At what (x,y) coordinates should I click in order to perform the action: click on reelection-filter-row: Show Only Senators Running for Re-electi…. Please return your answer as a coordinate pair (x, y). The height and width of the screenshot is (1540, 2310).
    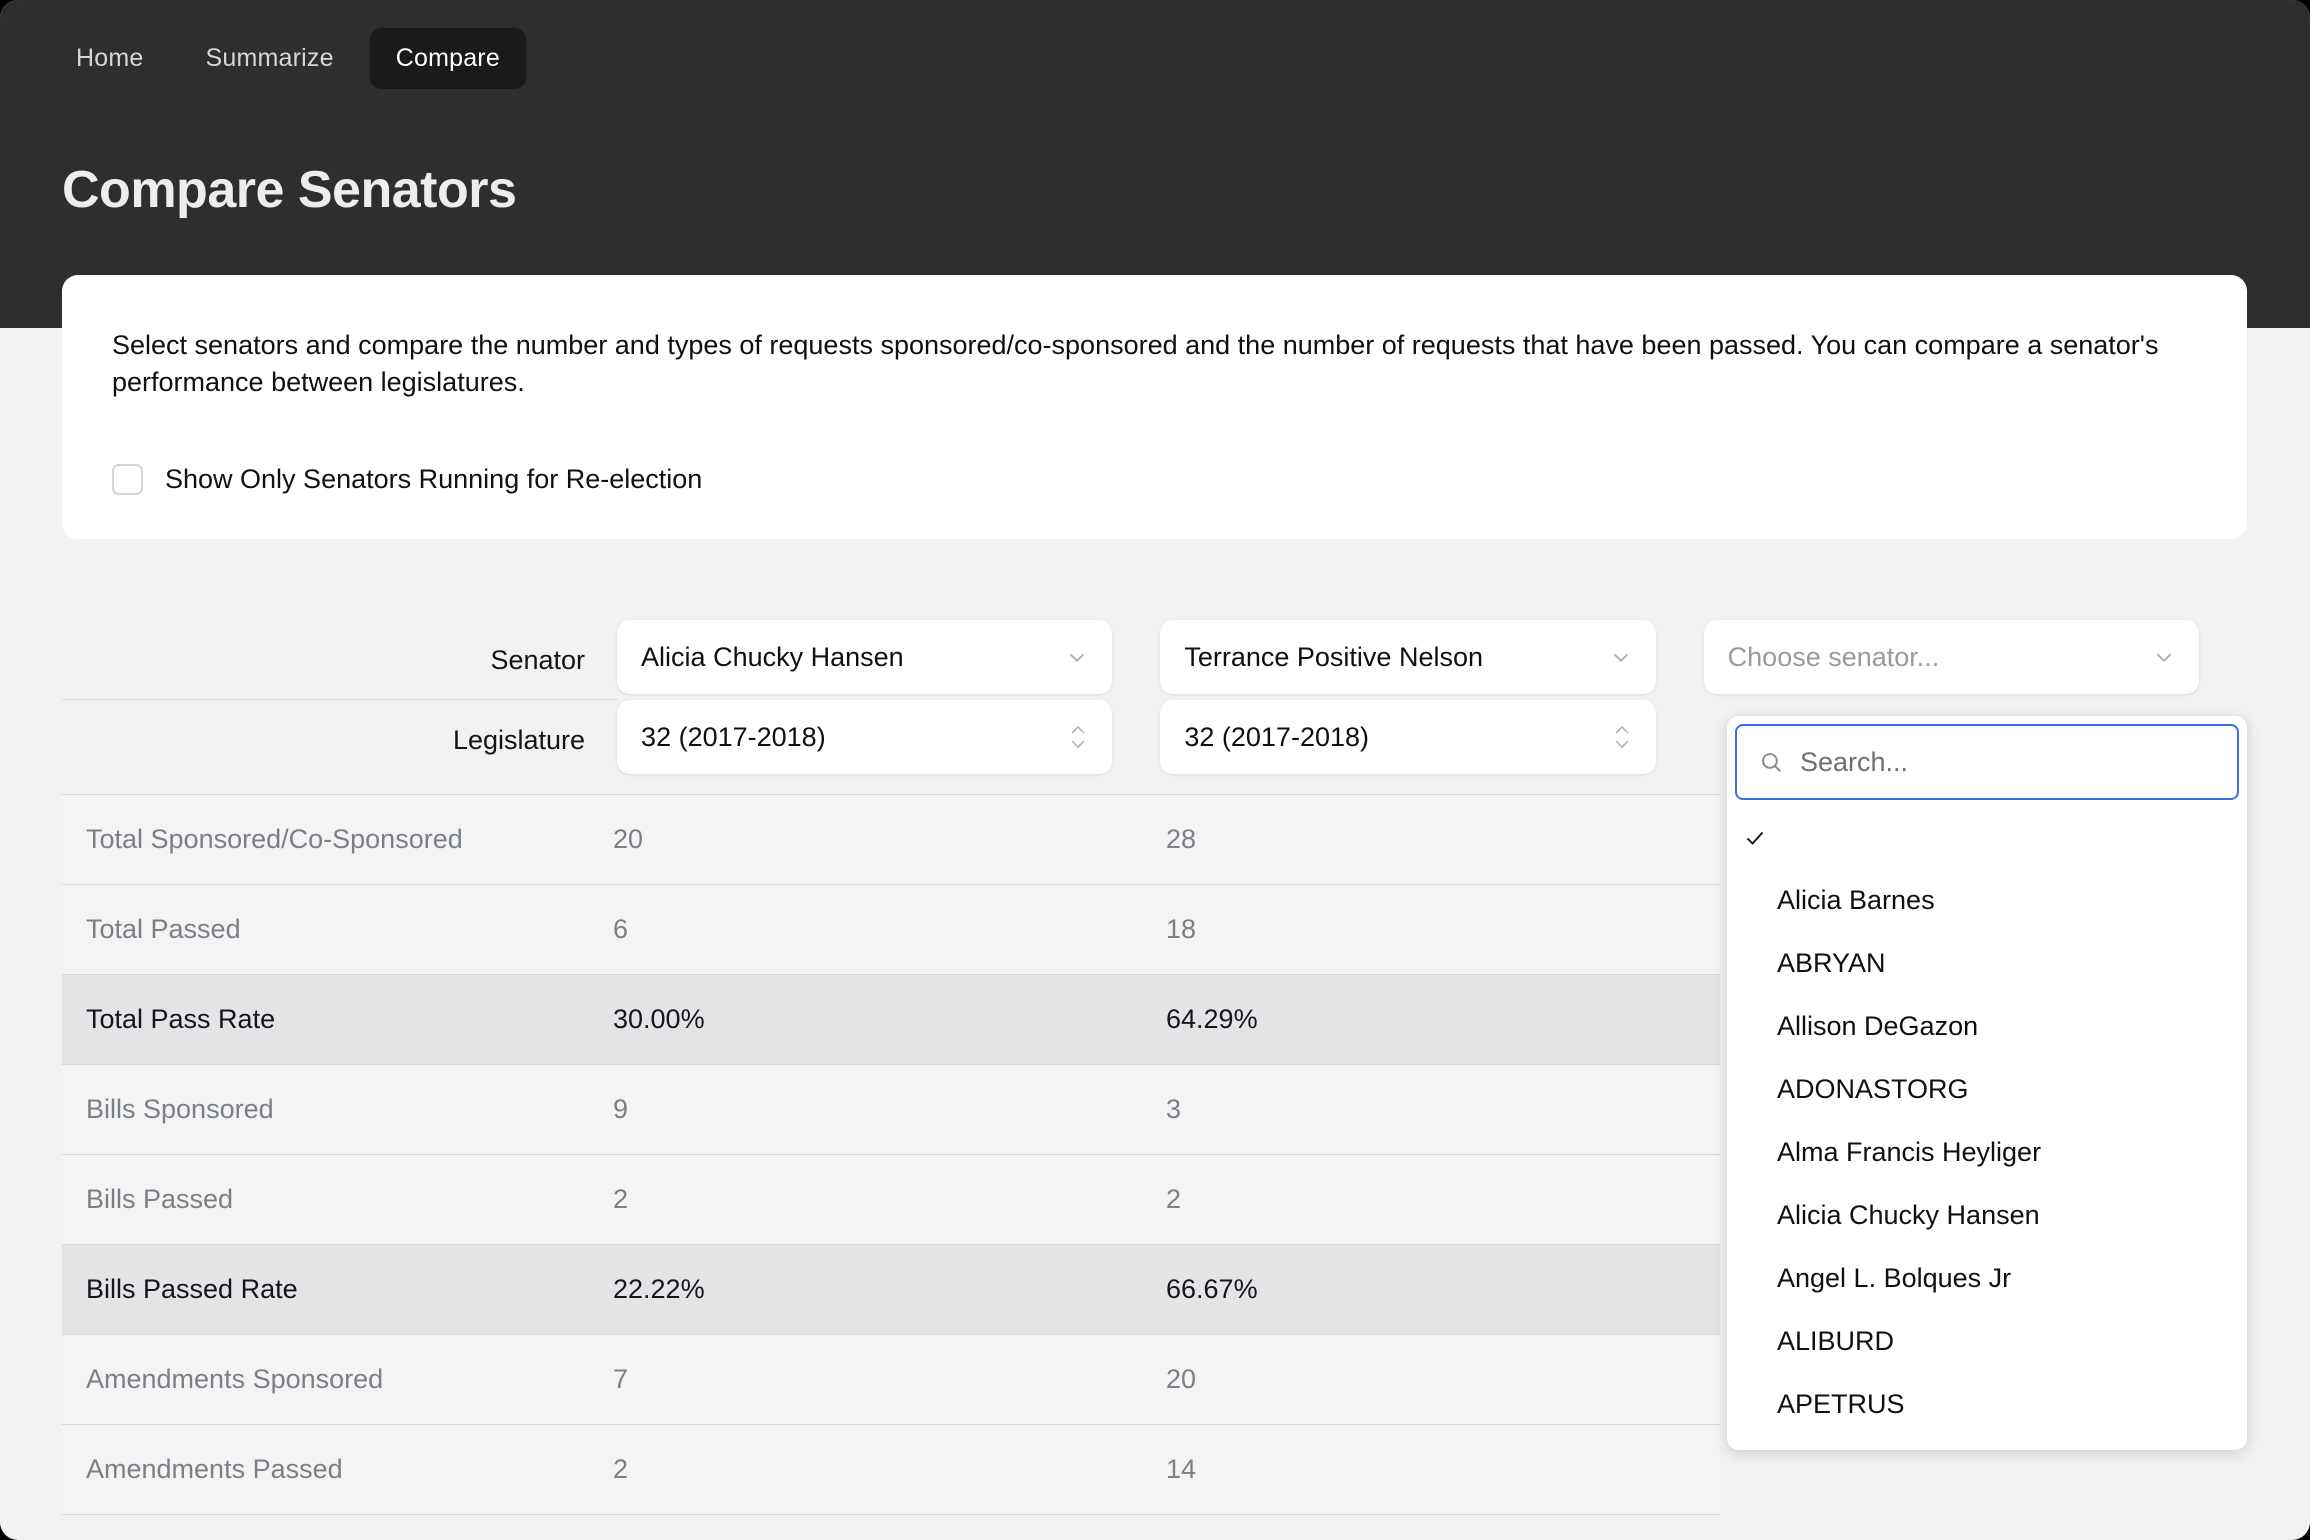
    Looking at the image, I should click on (1154, 479).